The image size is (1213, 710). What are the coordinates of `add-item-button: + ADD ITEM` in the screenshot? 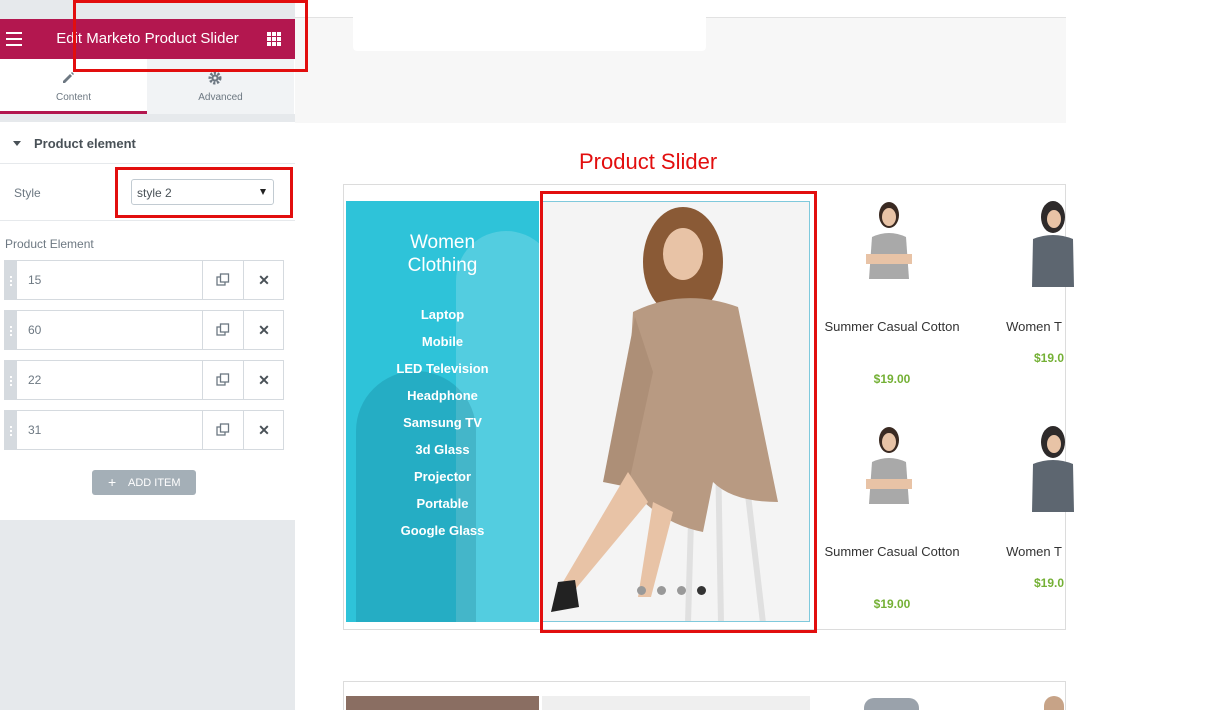 It's located at (144, 482).